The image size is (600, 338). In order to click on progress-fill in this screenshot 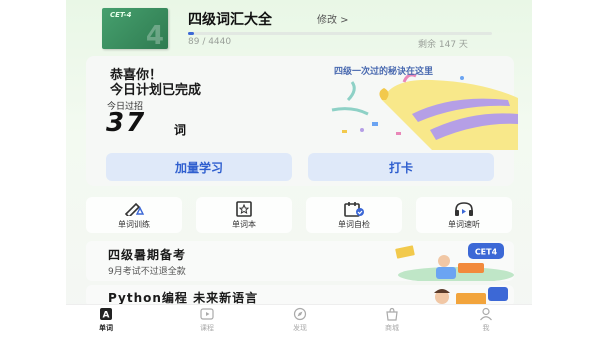, I will do `click(191, 33)`.